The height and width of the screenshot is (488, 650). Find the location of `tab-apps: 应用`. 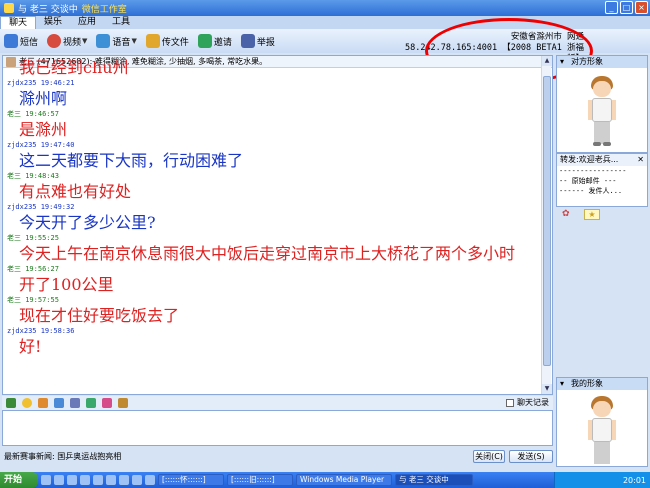

tab-apps: 应用 is located at coordinates (87, 22).